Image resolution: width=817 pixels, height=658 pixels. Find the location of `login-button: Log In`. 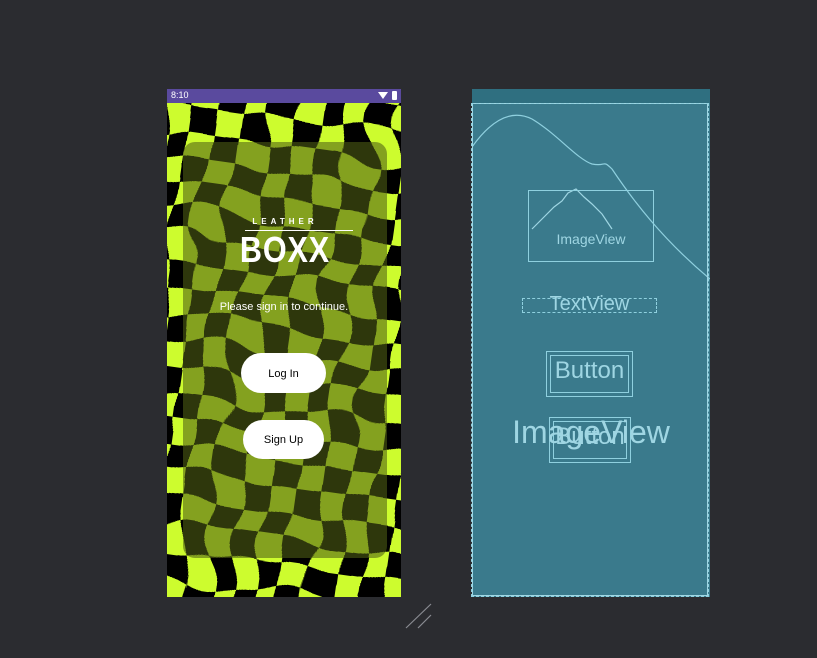

login-button: Log In is located at coordinates (283, 373).